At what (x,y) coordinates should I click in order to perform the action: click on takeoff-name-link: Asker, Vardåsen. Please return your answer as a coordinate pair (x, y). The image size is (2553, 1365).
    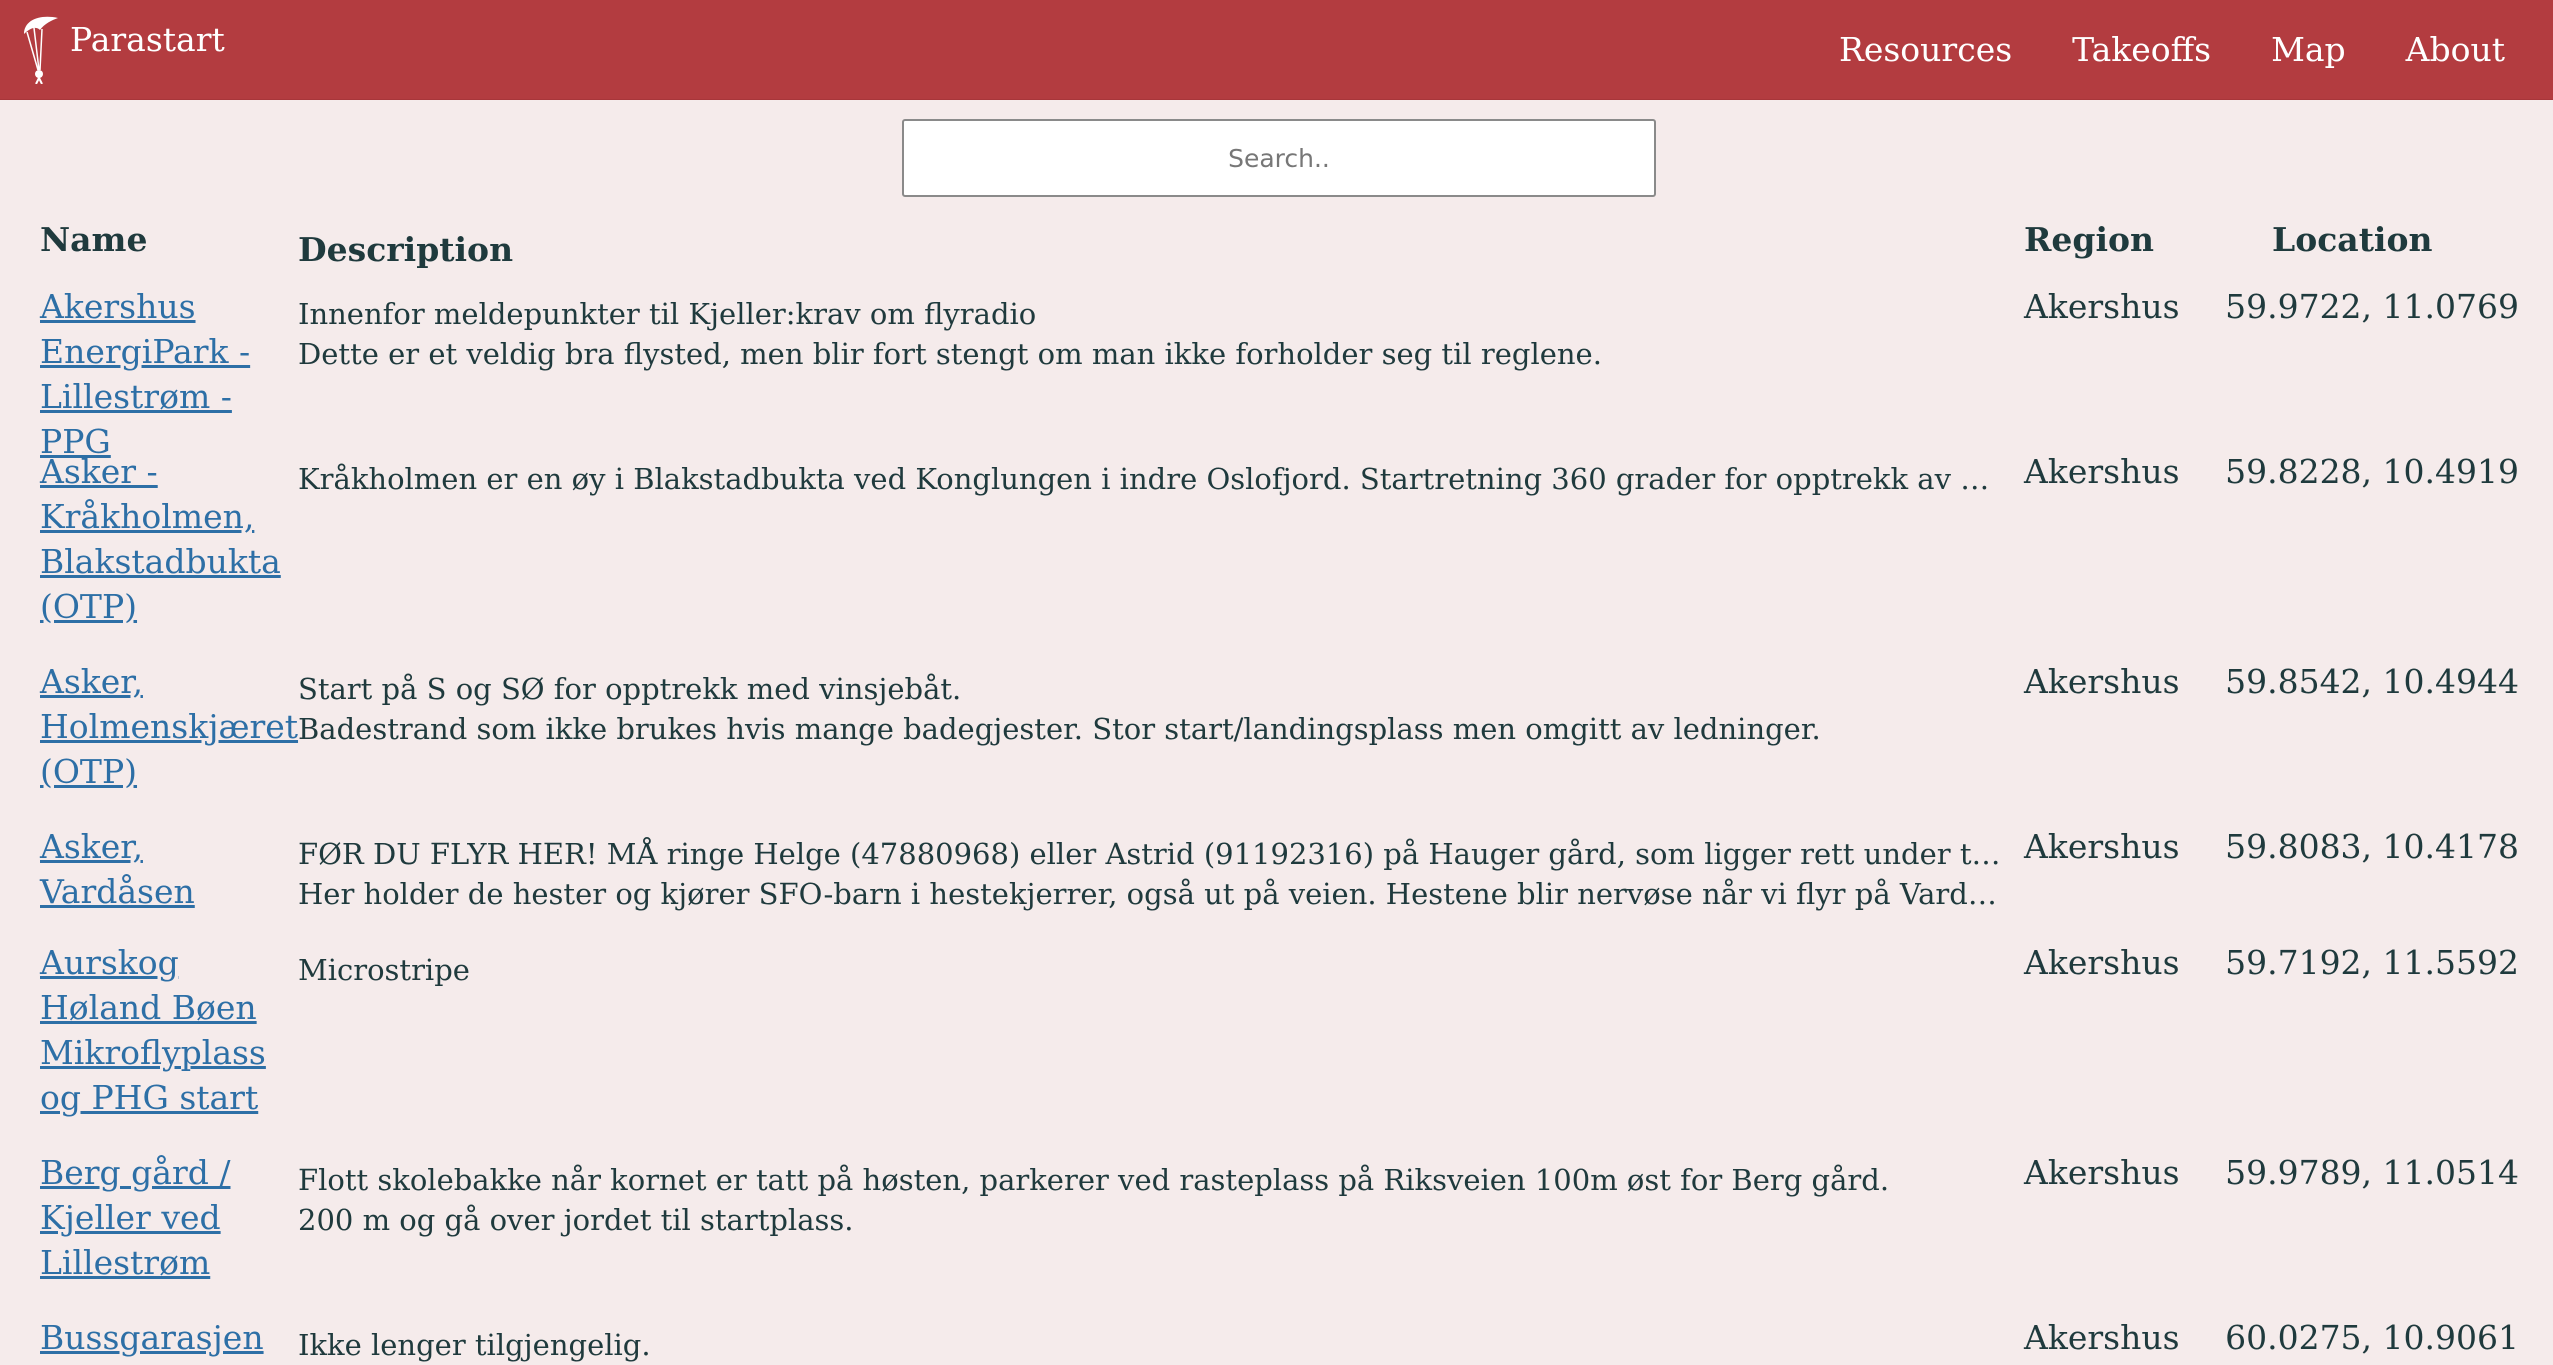
    Looking at the image, I should click on (165, 869).